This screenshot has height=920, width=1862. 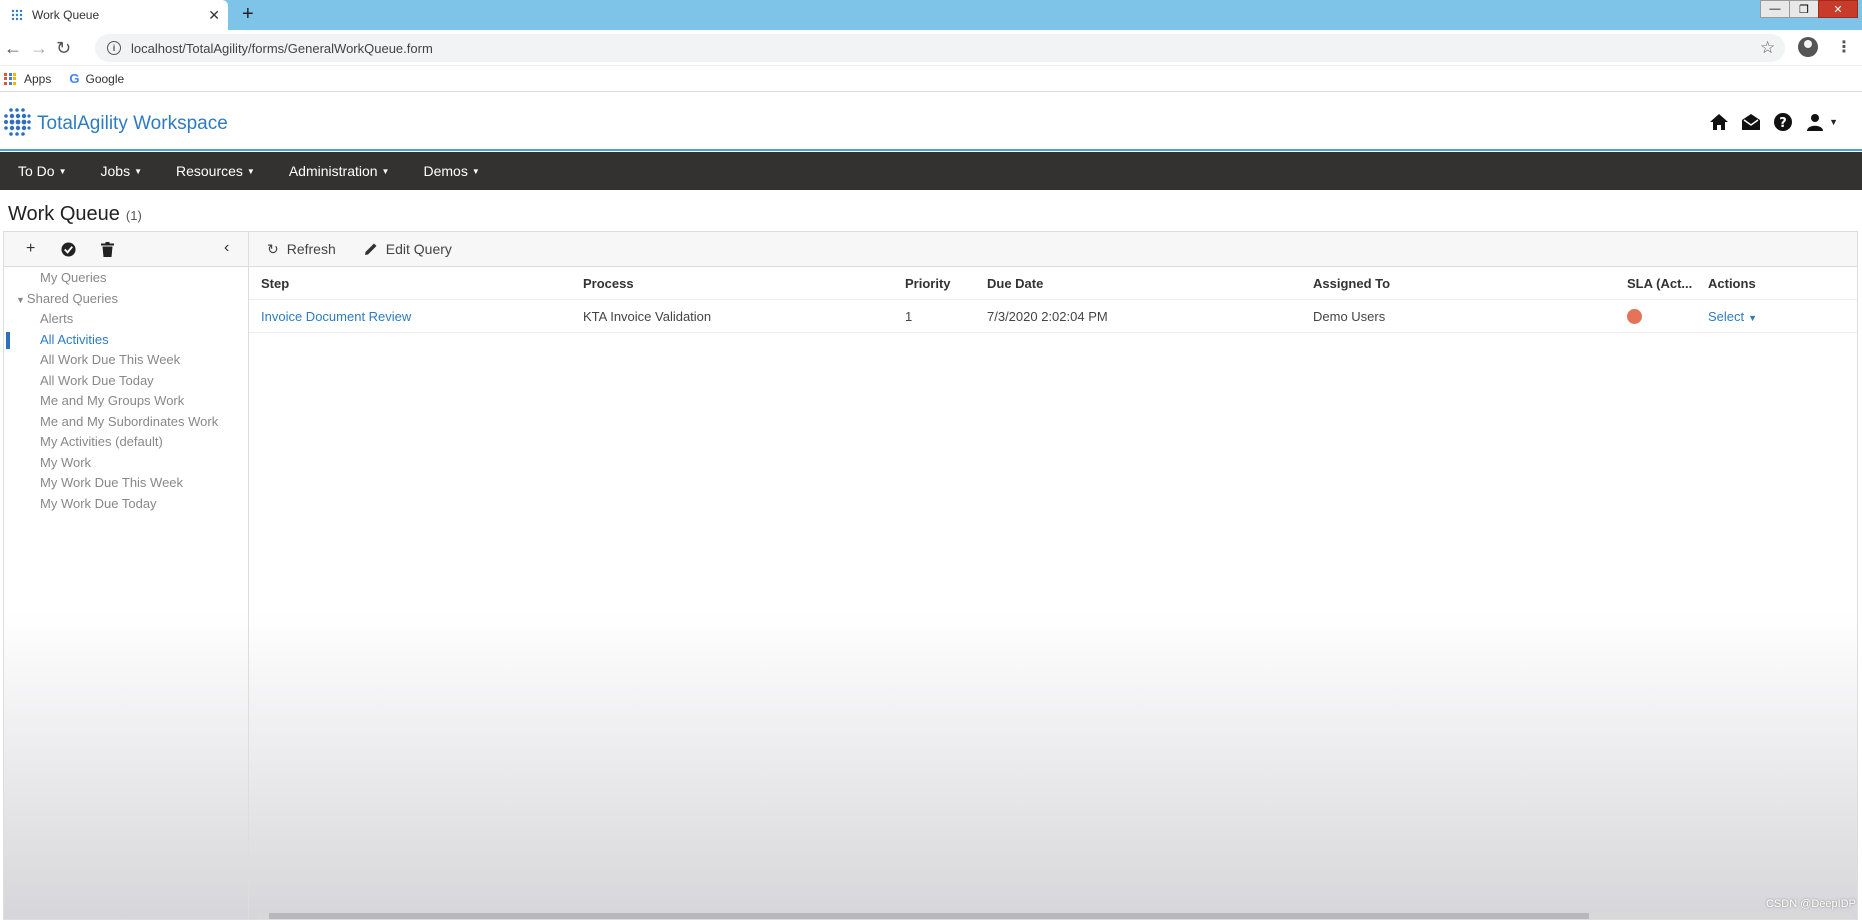 I want to click on browser-menu-icon: ⋮, so click(x=1844, y=47).